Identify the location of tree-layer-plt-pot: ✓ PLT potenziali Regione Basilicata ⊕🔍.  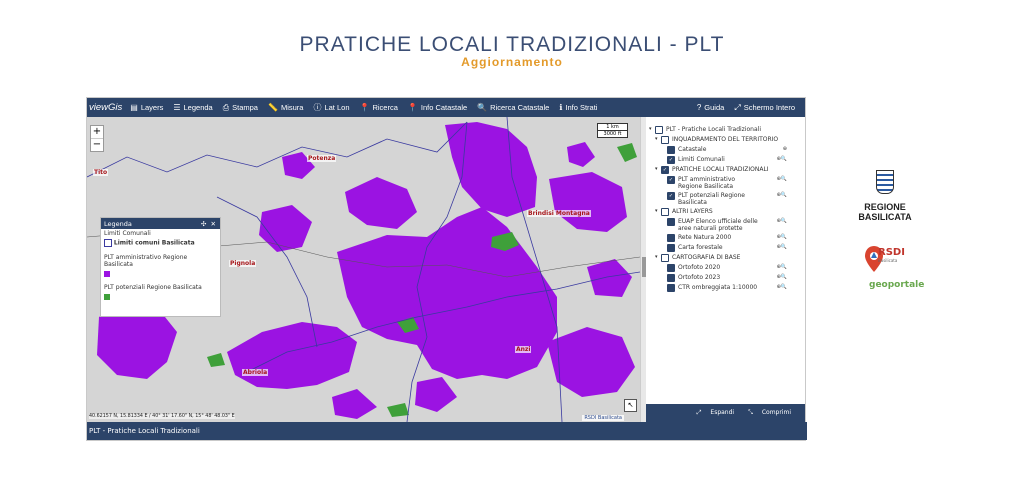
(725, 199).